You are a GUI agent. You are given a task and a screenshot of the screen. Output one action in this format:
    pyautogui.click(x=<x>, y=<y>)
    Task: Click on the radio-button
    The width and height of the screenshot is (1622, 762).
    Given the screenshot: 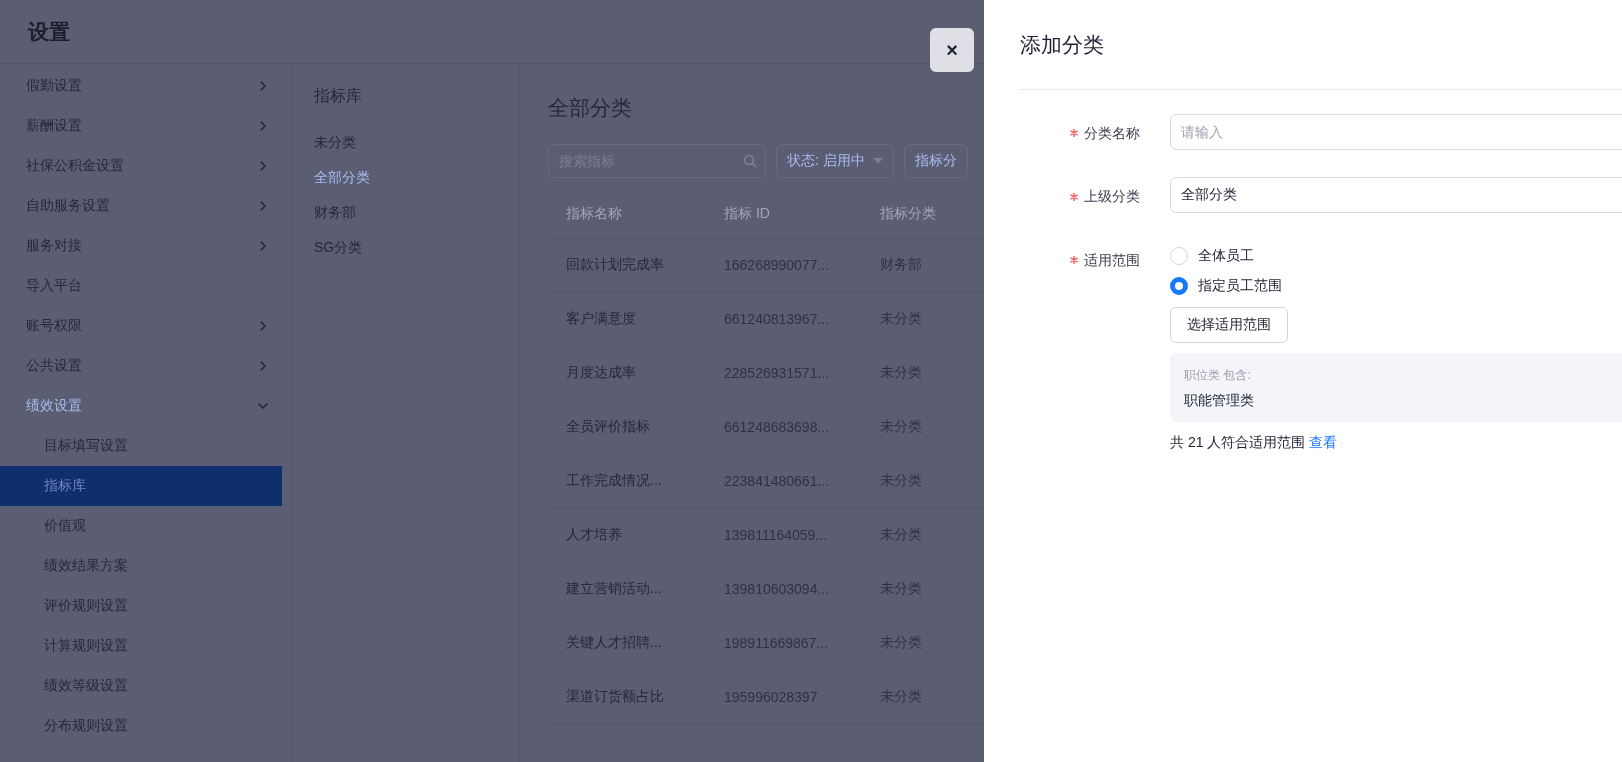 What is the action you would take?
    pyautogui.click(x=1179, y=285)
    